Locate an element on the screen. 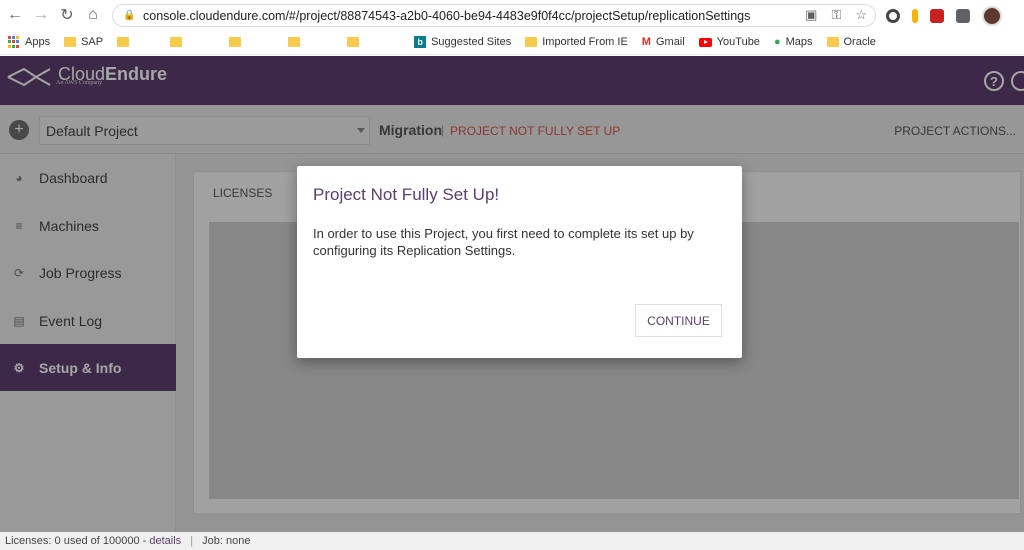  bookmark-youtube: YouTube is located at coordinates (729, 42).